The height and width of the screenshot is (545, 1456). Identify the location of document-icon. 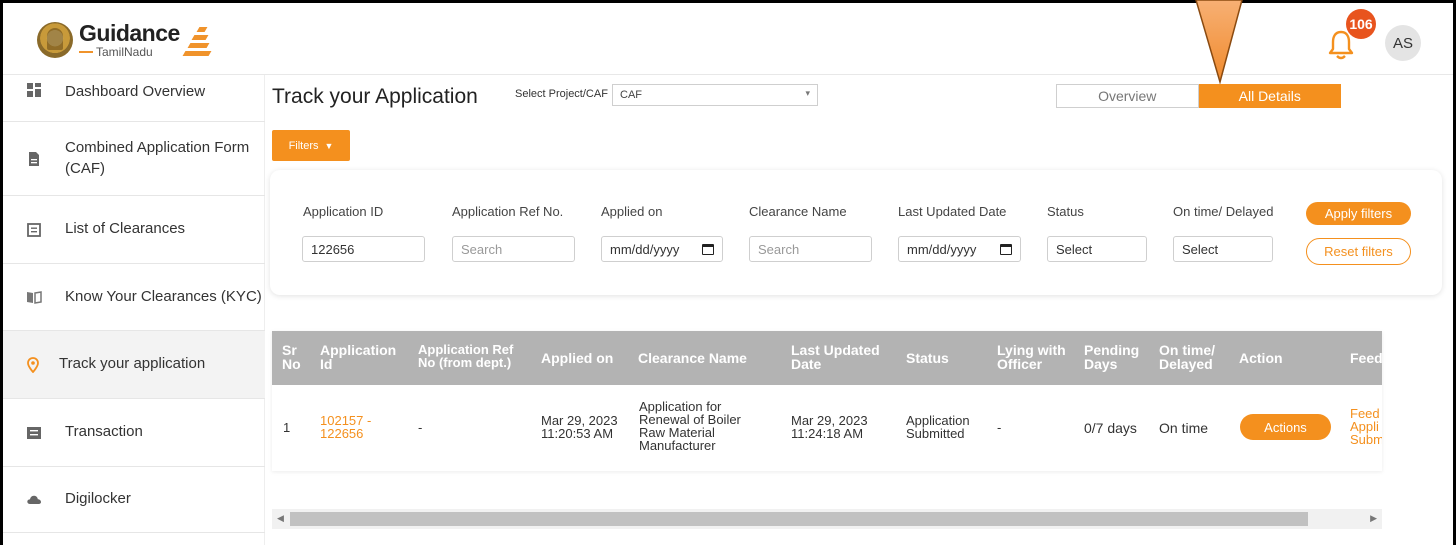
(34, 158).